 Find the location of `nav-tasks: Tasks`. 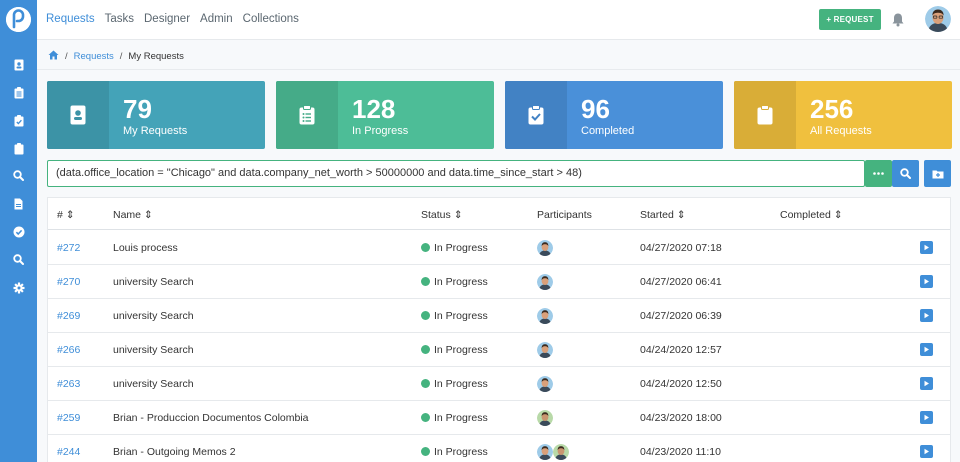

nav-tasks: Tasks is located at coordinates (119, 19).